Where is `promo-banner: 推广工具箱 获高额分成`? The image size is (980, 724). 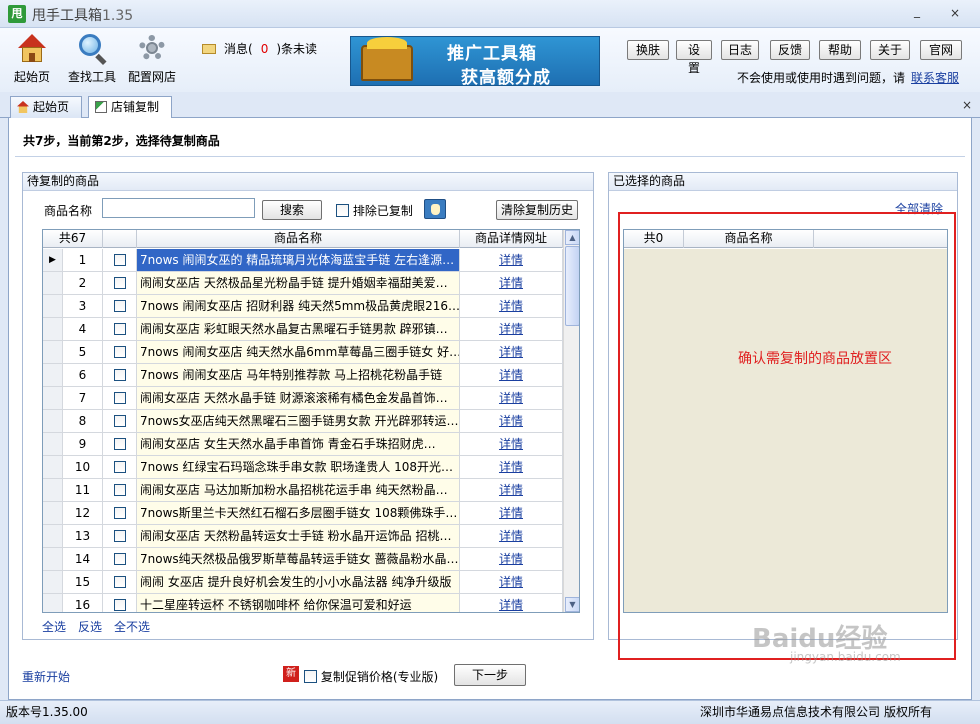 promo-banner: 推广工具箱 获高额分成 is located at coordinates (475, 61).